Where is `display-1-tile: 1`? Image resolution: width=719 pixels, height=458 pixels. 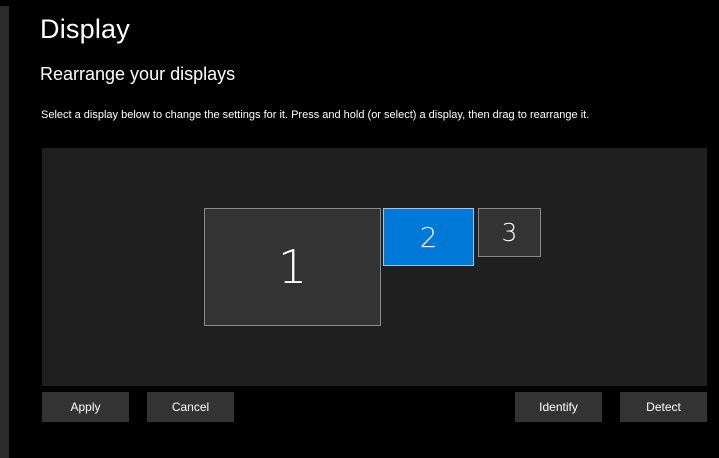
display-1-tile: 1 is located at coordinates (292, 267).